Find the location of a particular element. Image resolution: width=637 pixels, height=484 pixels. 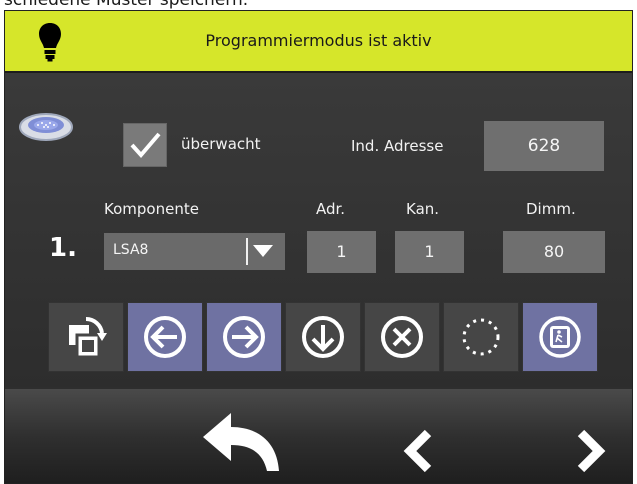

move-right-button is located at coordinates (244, 337).